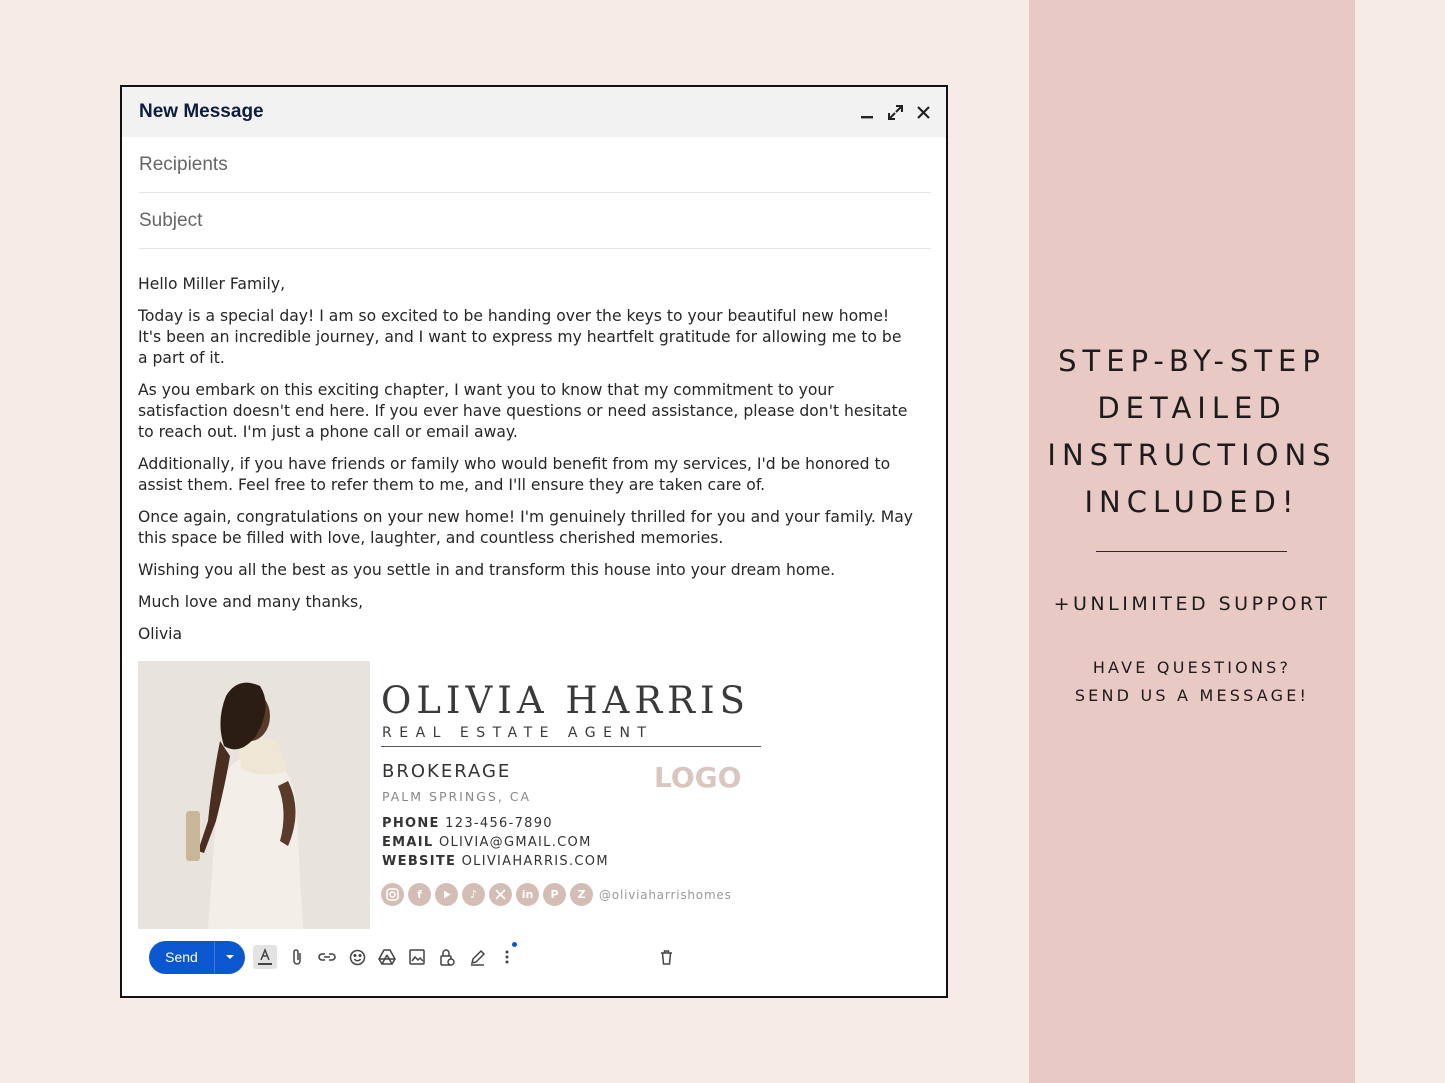  What do you see at coordinates (171, 220) in the screenshot?
I see `subject-placeholder: Subject` at bounding box center [171, 220].